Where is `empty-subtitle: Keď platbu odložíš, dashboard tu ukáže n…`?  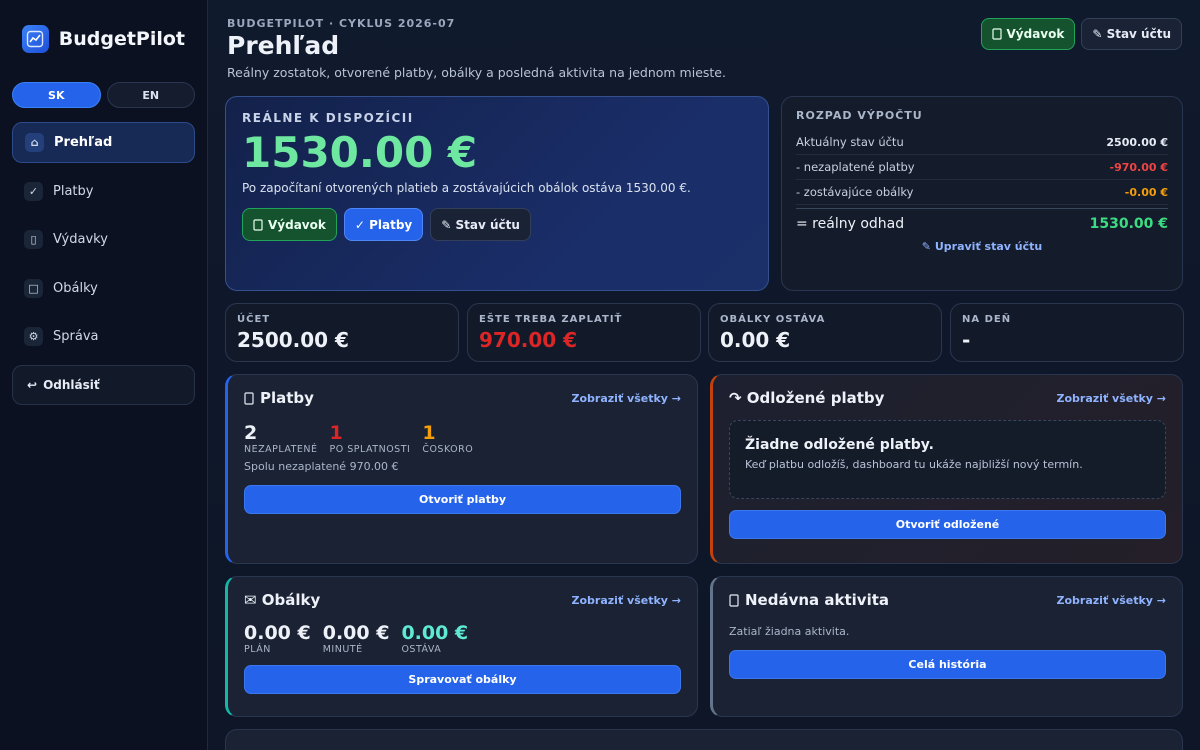 empty-subtitle: Keď platbu odložíš, dashboard tu ukáže n… is located at coordinates (914, 464).